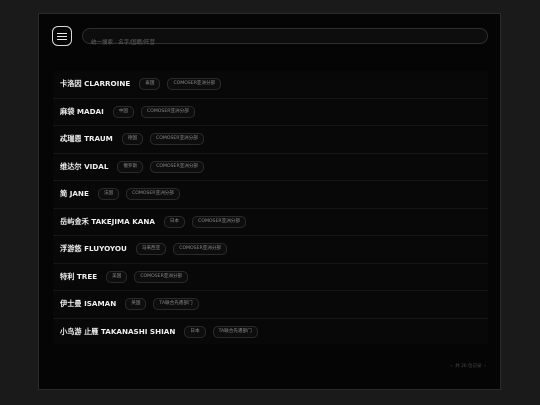 This screenshot has height=405, width=540. What do you see at coordinates (130, 166) in the screenshot?
I see `country-tag: 俄罗斯` at bounding box center [130, 166].